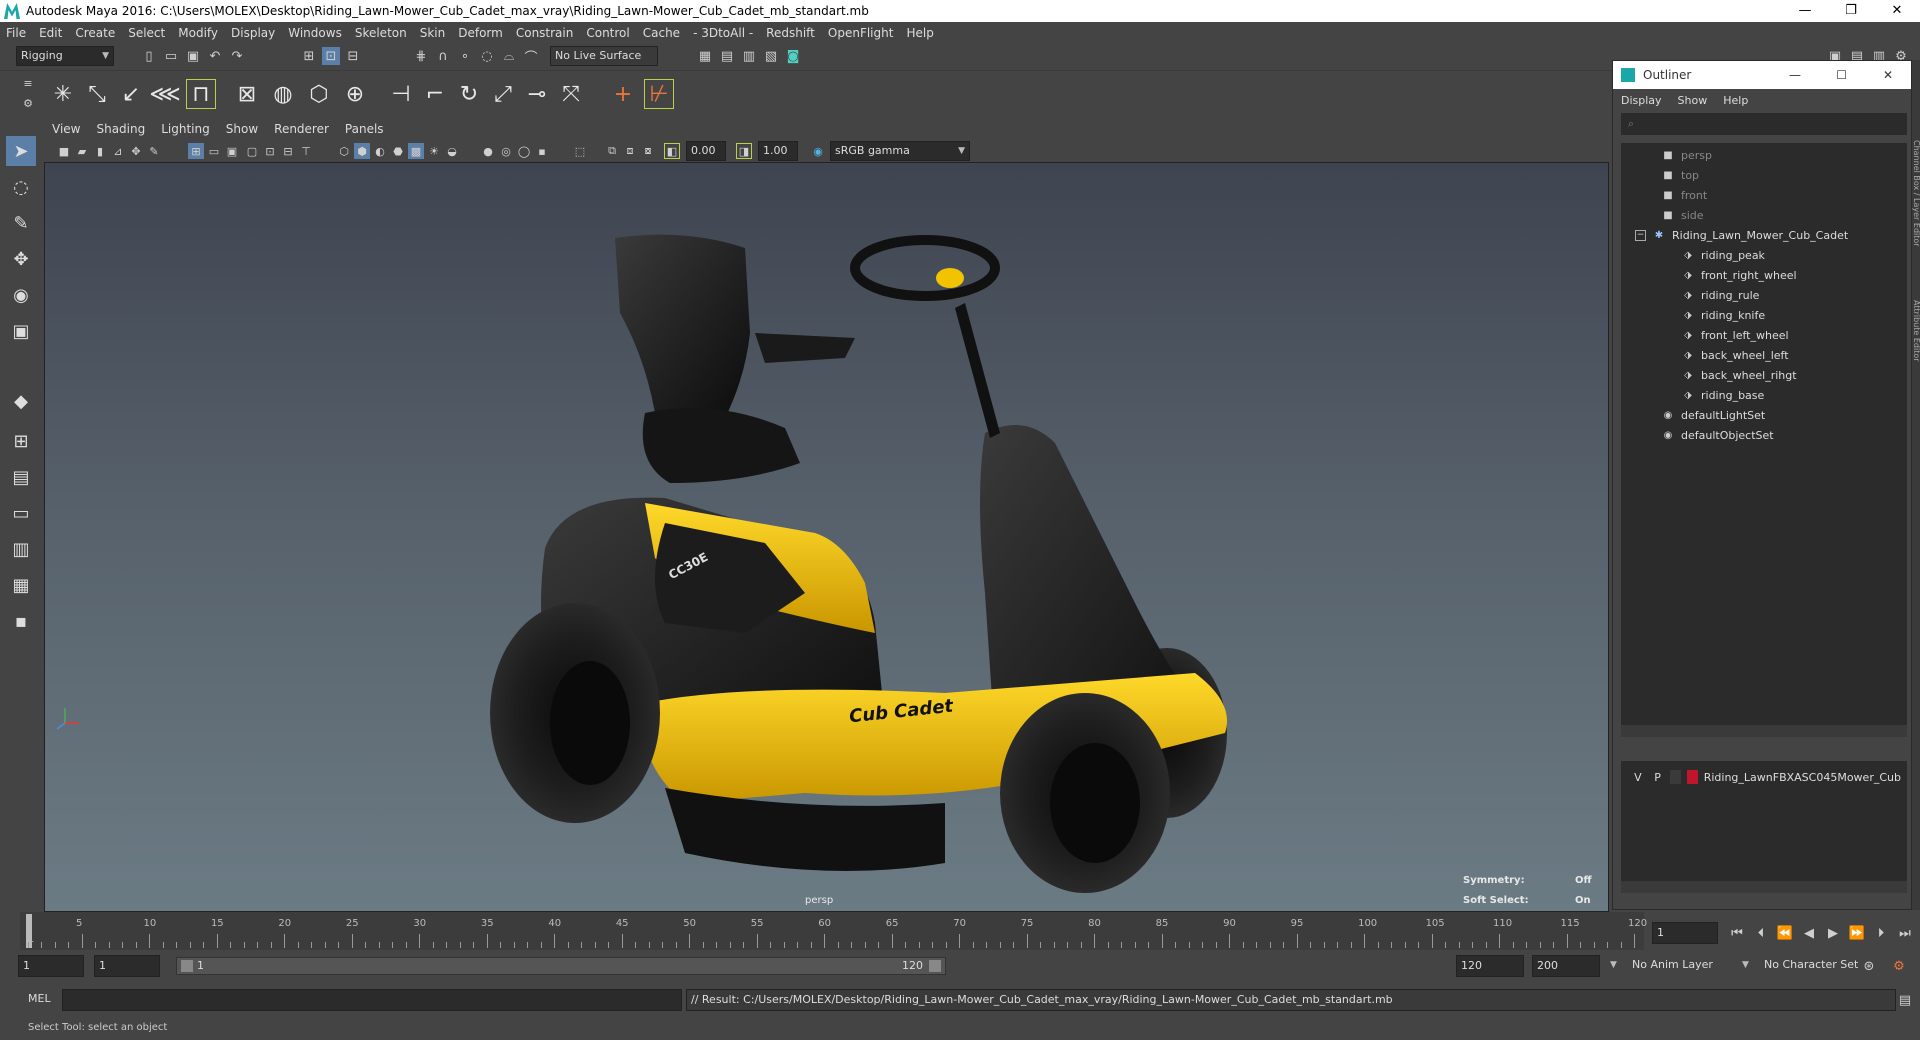 Image resolution: width=1920 pixels, height=1040 pixels. What do you see at coordinates (421, 56) in the screenshot?
I see `snap-grid-icon: ⋕` at bounding box center [421, 56].